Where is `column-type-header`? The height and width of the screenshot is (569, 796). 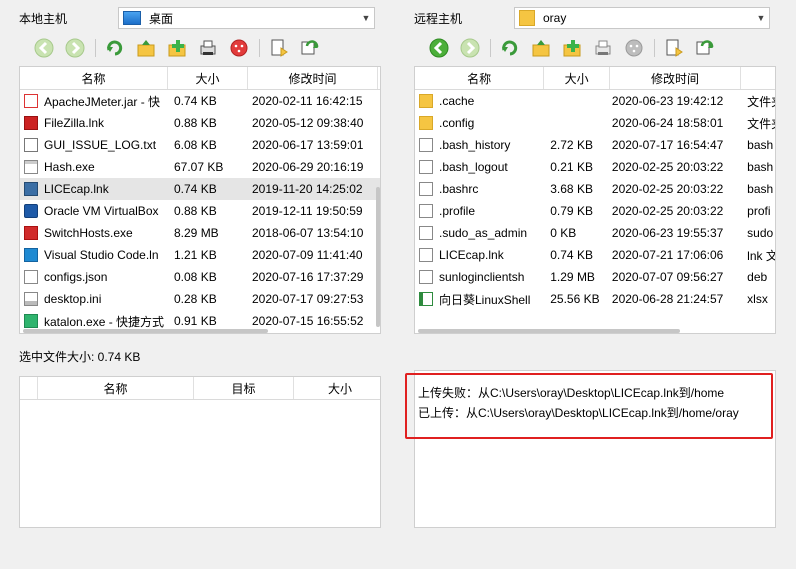 column-type-header is located at coordinates (758, 78).